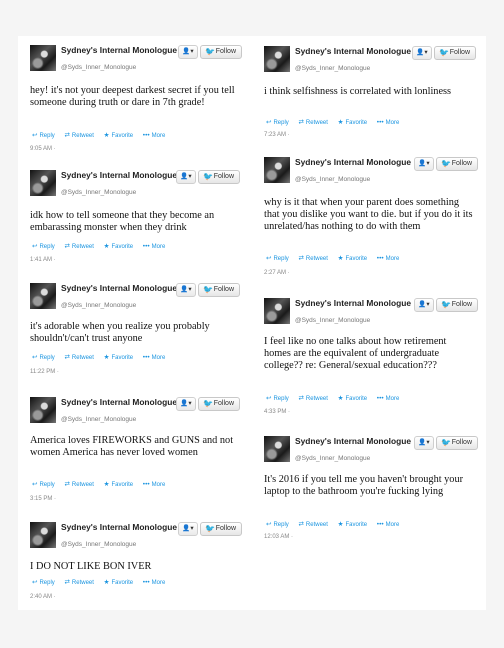  What do you see at coordinates (35, 484) in the screenshot?
I see `reply-arrow-icon: ↩` at bounding box center [35, 484].